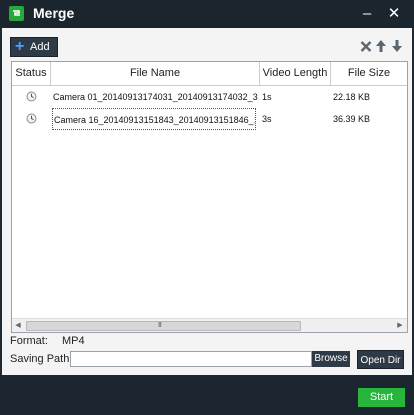 This screenshot has height=415, width=414. I want to click on saving-path-label: Saving Path:, so click(41, 359).